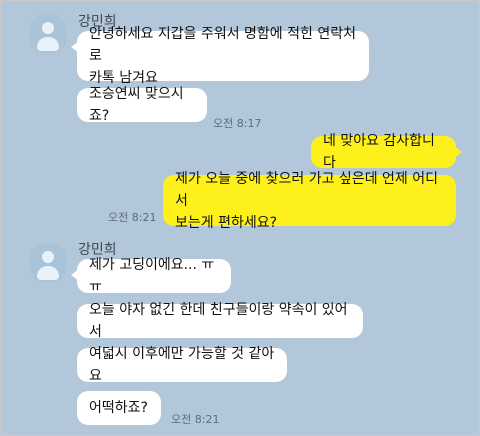  I want to click on message-time: 오전 8:17, so click(237, 123).